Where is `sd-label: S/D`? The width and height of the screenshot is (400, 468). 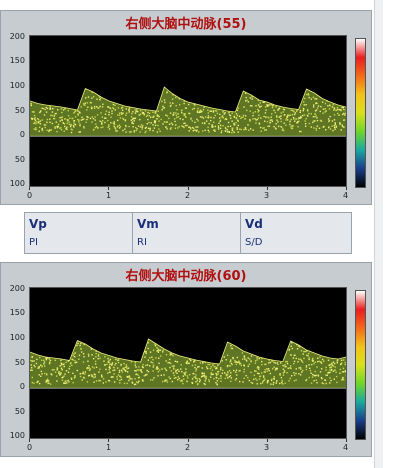 sd-label: S/D is located at coordinates (254, 242).